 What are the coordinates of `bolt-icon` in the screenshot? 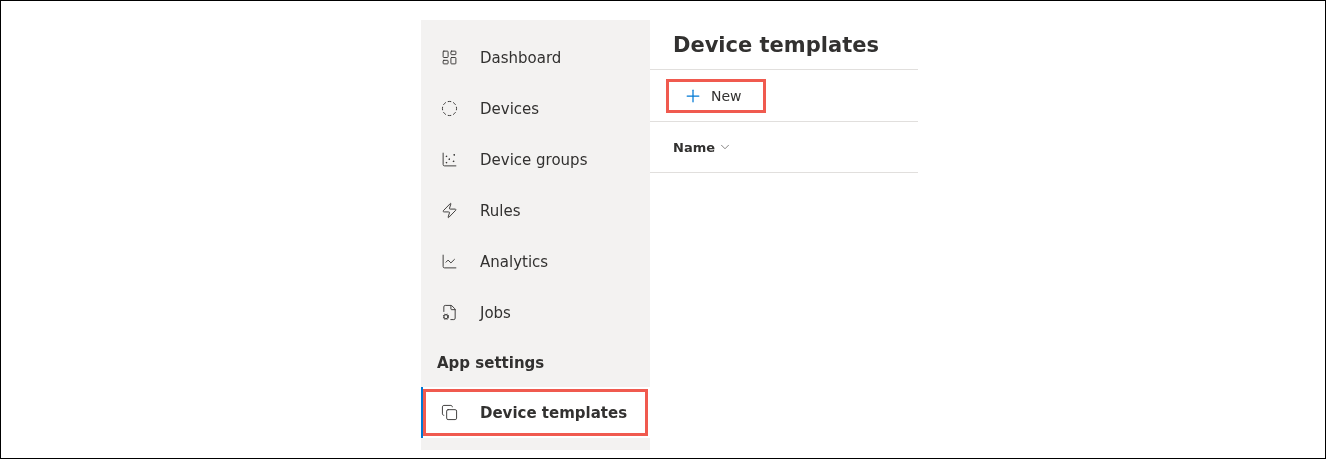 It's located at (449, 210).